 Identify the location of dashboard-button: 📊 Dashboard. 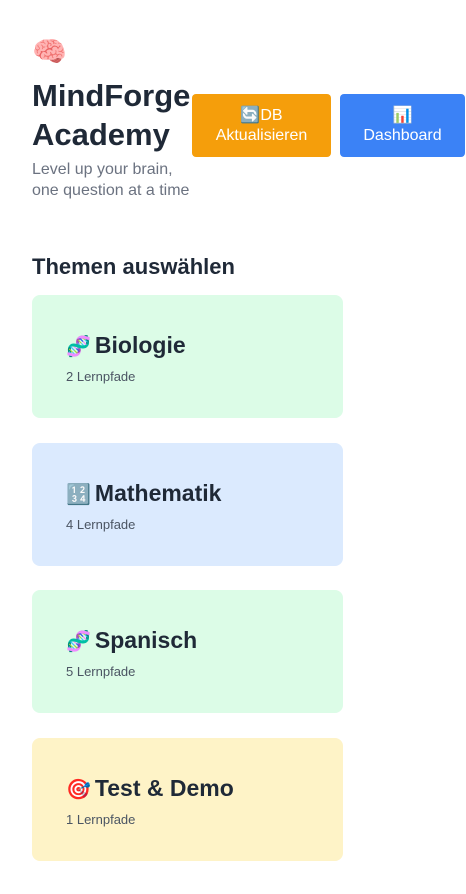
(402, 125).